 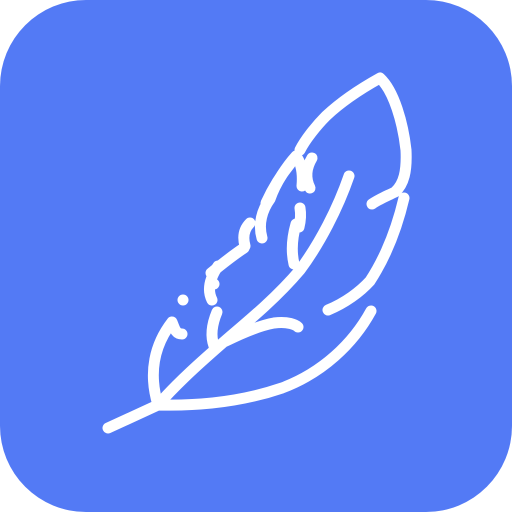 What do you see at coordinates (300, 217) in the screenshot?
I see `feather-vane-upper` at bounding box center [300, 217].